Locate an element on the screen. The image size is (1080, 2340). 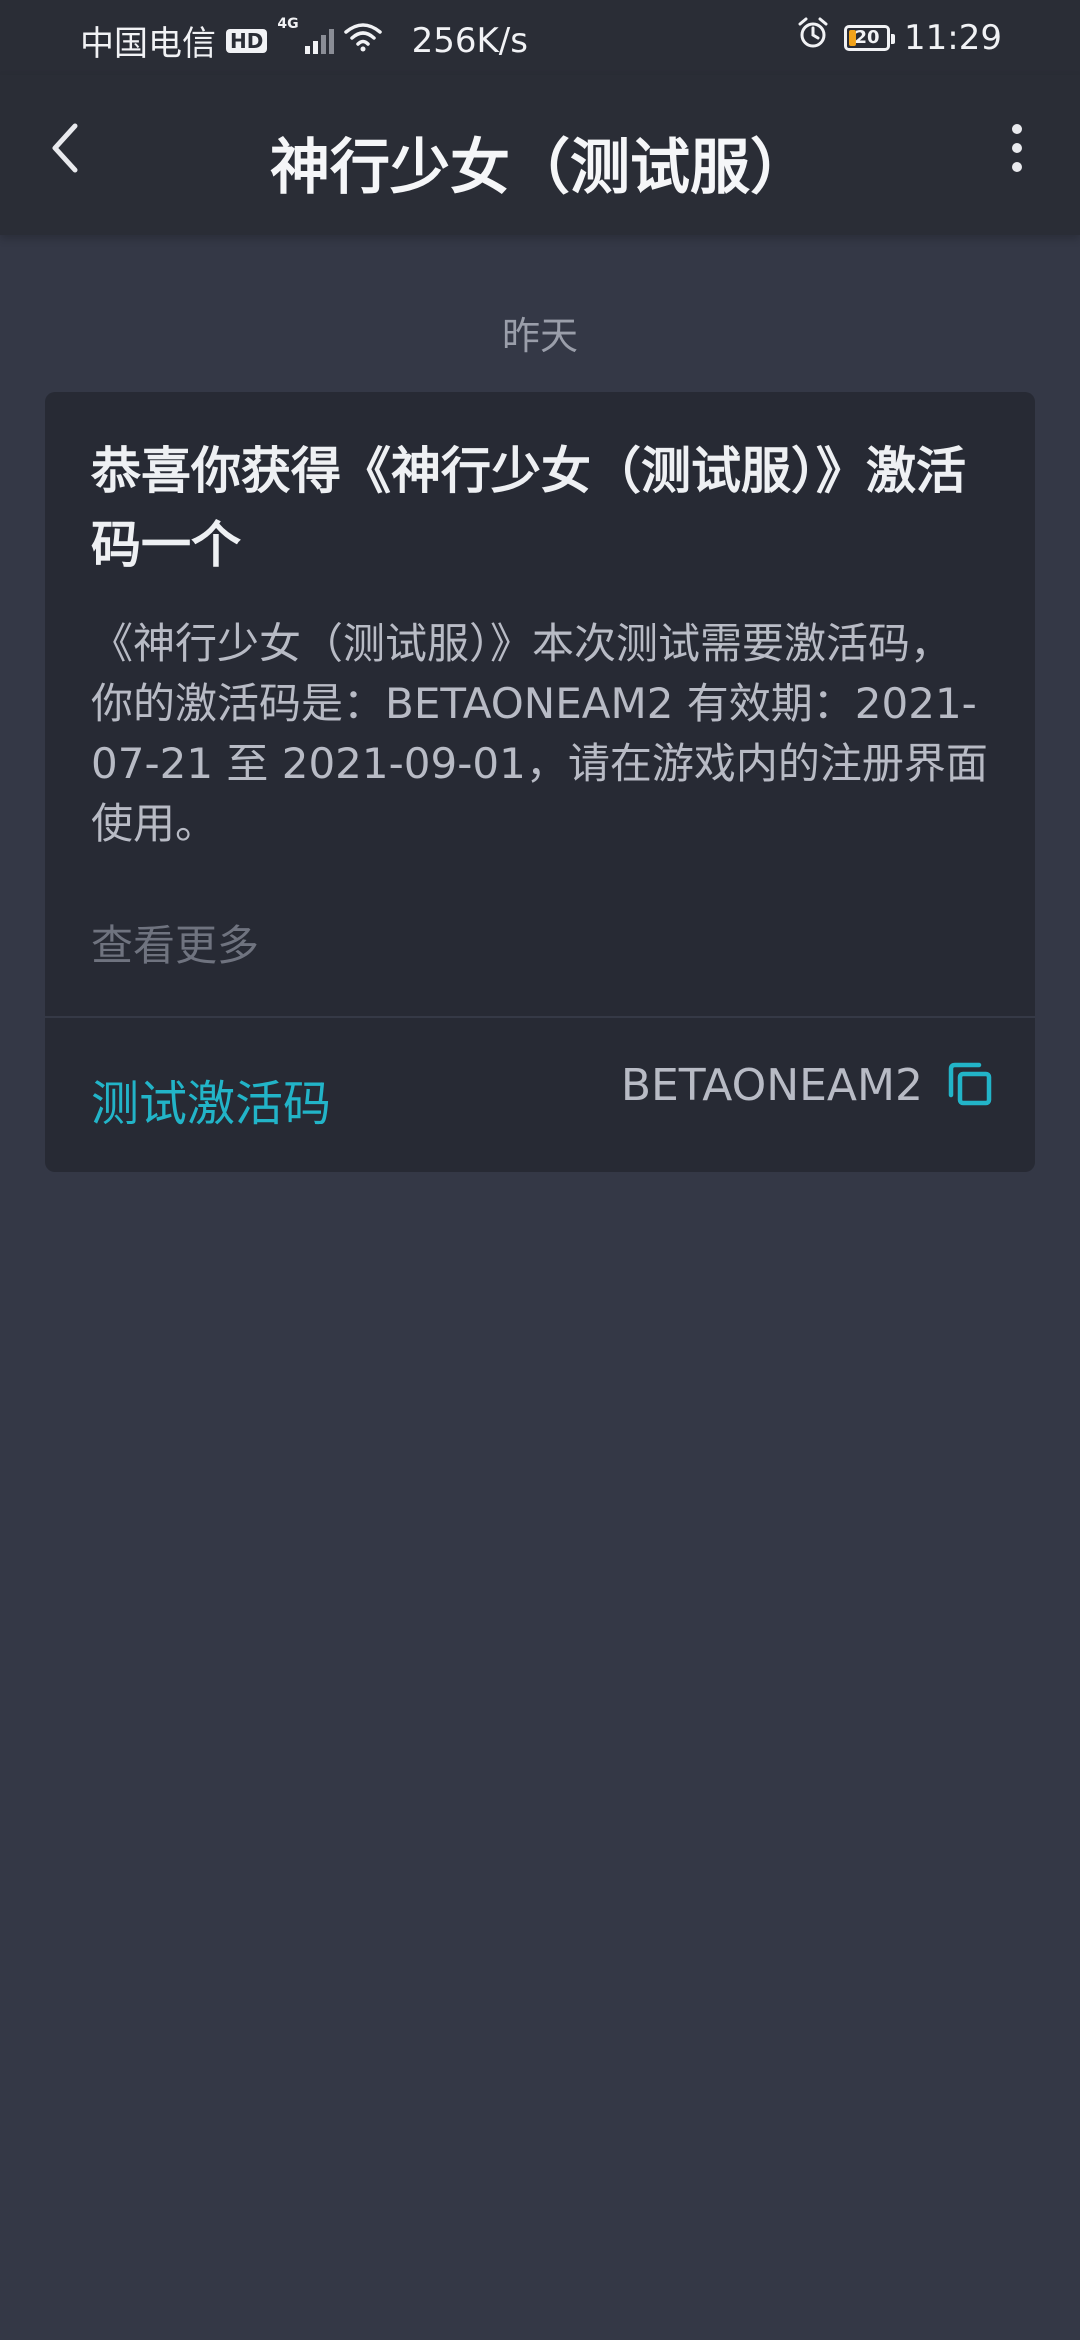
app-bar: 神行少女（测试服） is located at coordinates (540, 155).